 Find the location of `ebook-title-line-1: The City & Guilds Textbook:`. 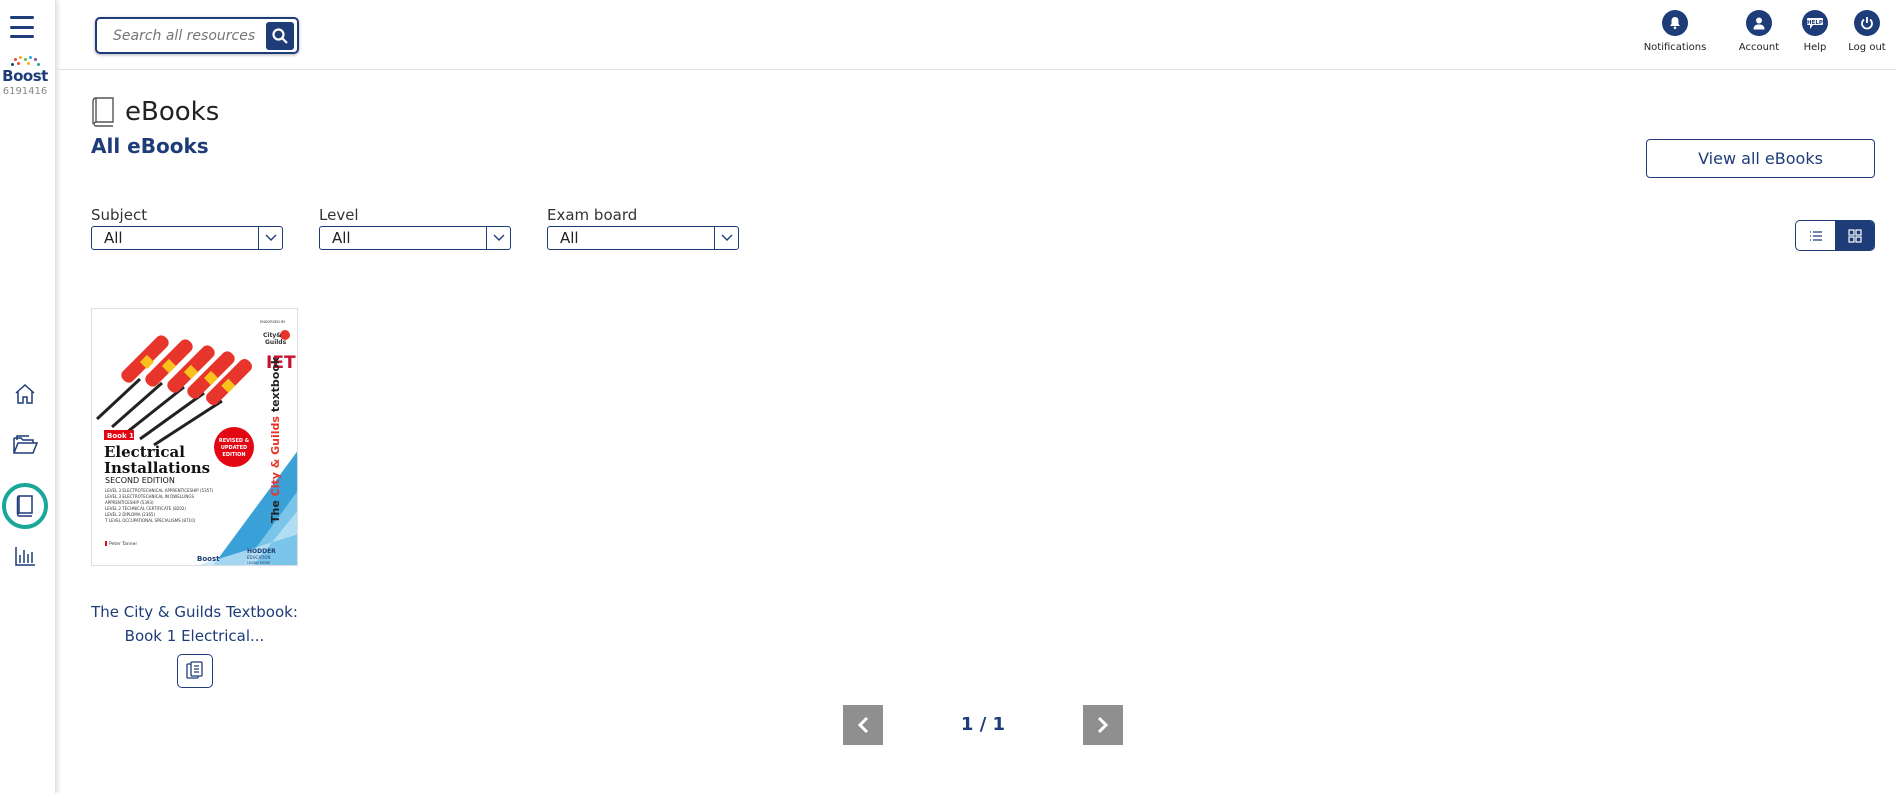

ebook-title-line-1: The City & Guilds Textbook: is located at coordinates (194, 612).